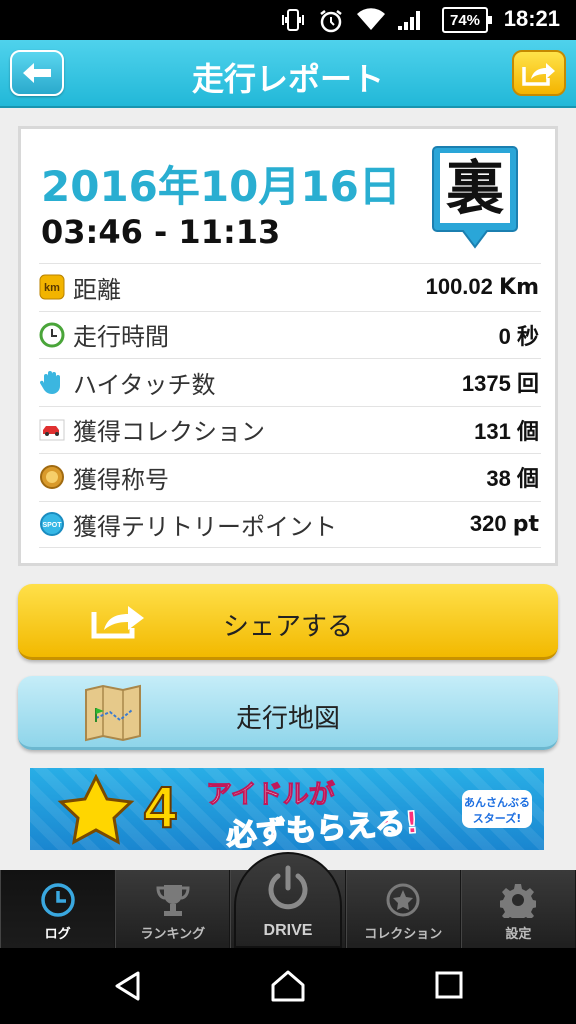 Image resolution: width=576 pixels, height=1024 pixels. I want to click on header-share-button, so click(539, 73).